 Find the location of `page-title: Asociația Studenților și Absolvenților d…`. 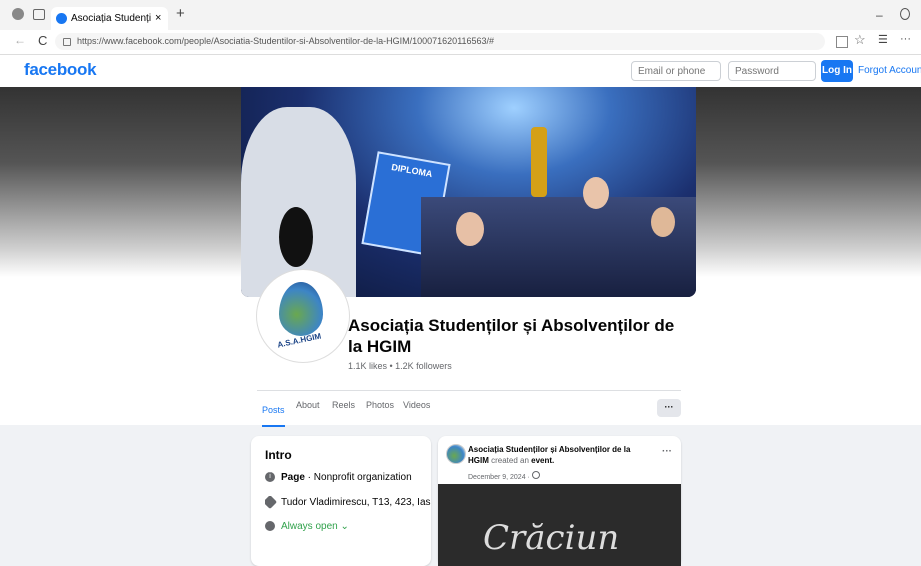

page-title: Asociația Studenților și Absolvenților d… is located at coordinates (511, 336).